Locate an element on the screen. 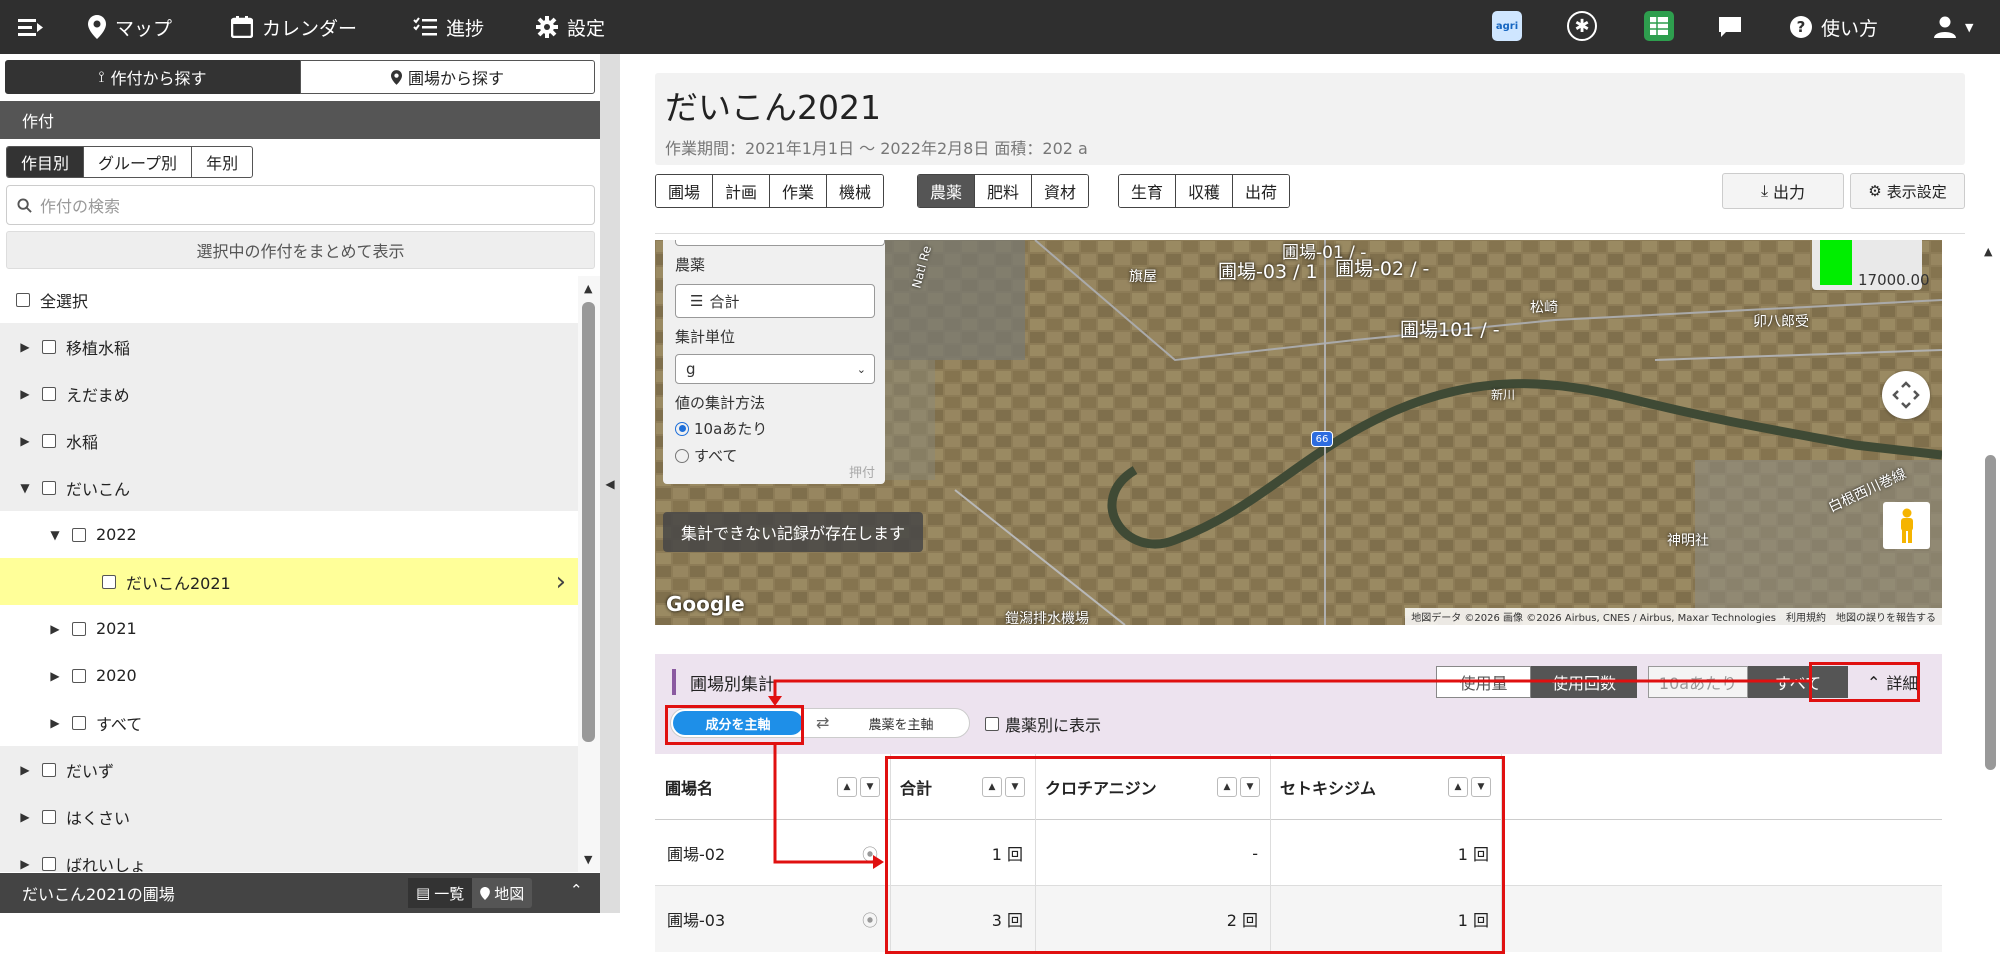 Image resolution: width=2000 pixels, height=954 pixels. tree-item: だいこん2021 › is located at coordinates (289, 581).